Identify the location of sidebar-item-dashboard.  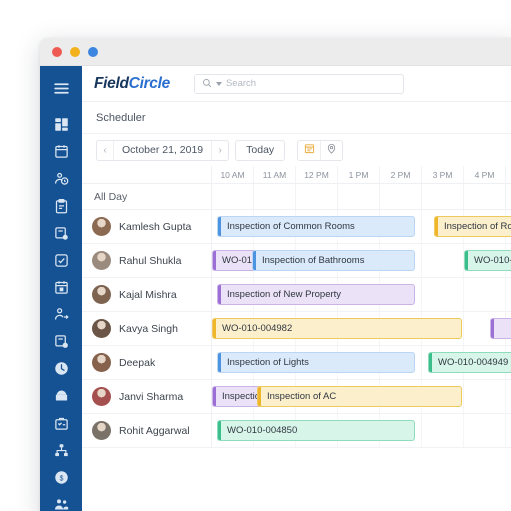
(61, 124).